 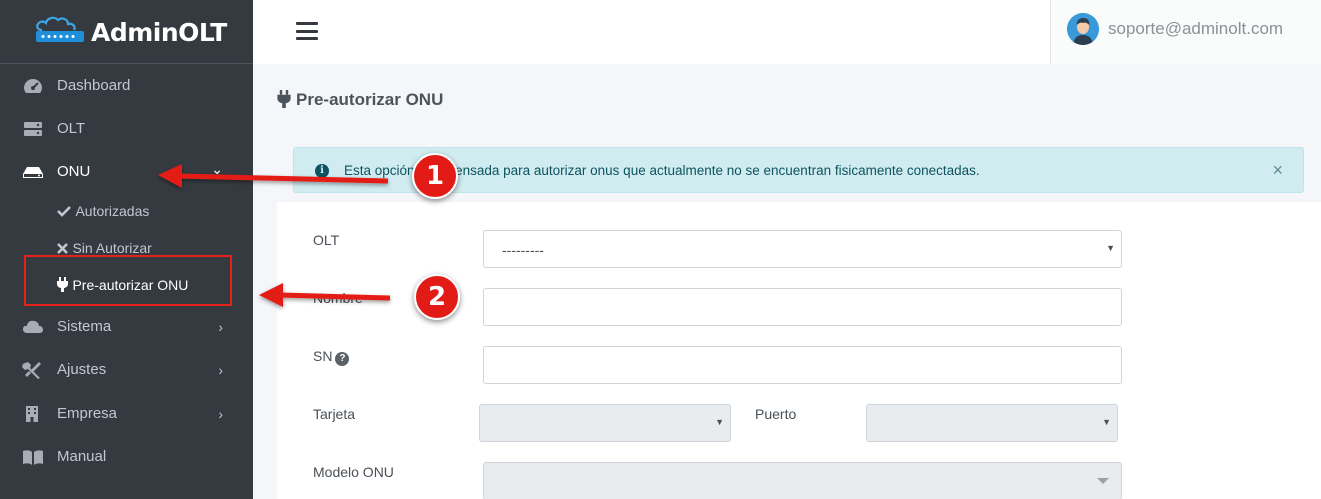 What do you see at coordinates (82, 456) in the screenshot?
I see `sidebar-item-label: Manual` at bounding box center [82, 456].